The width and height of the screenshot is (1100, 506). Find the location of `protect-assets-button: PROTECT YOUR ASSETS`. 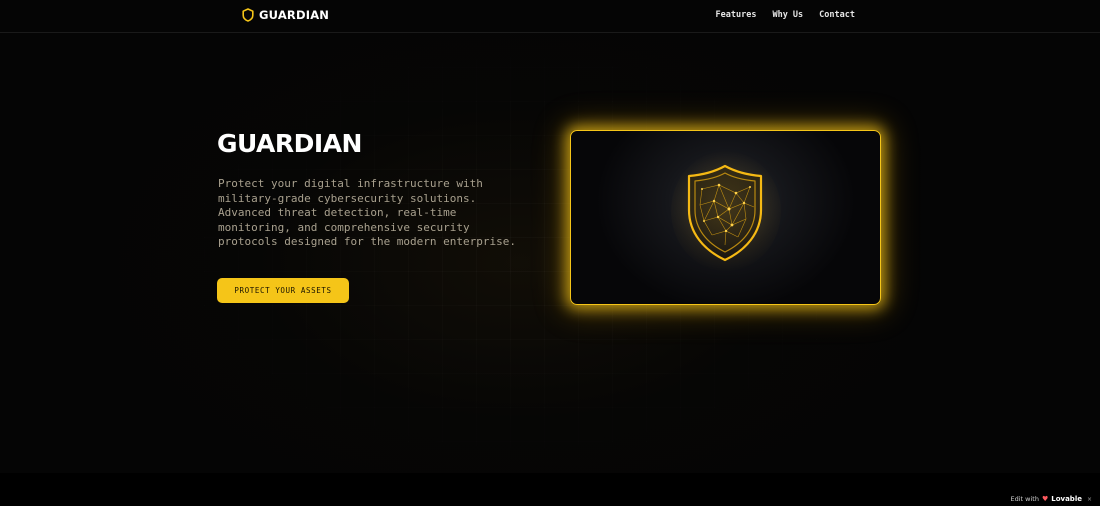

protect-assets-button: PROTECT YOUR ASSETS is located at coordinates (283, 290).